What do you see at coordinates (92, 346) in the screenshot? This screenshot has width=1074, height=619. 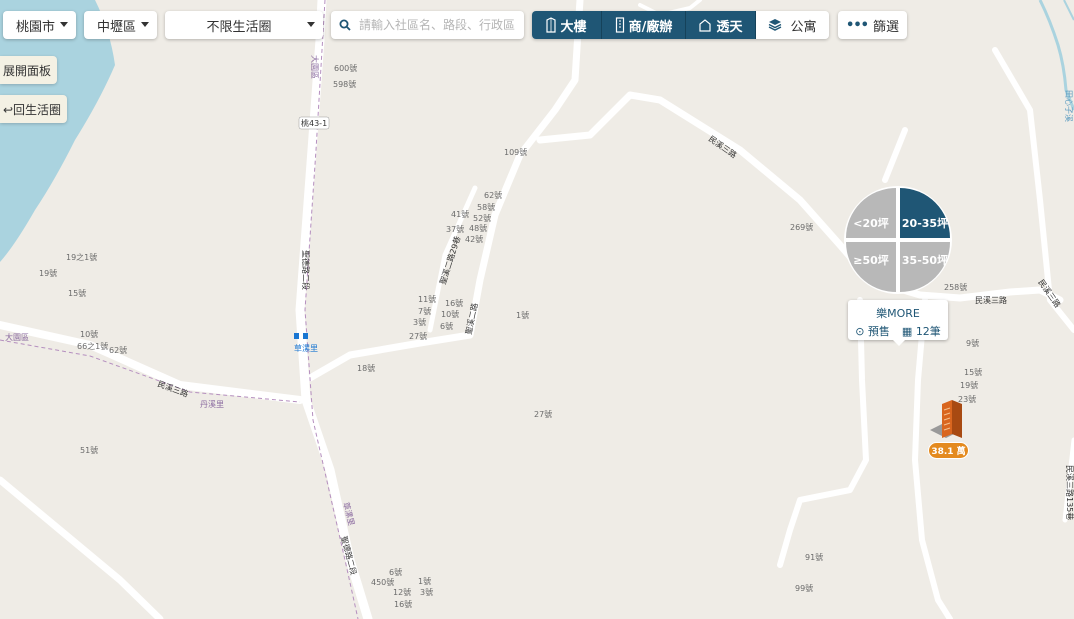 I see `svg-text: 66之1號` at bounding box center [92, 346].